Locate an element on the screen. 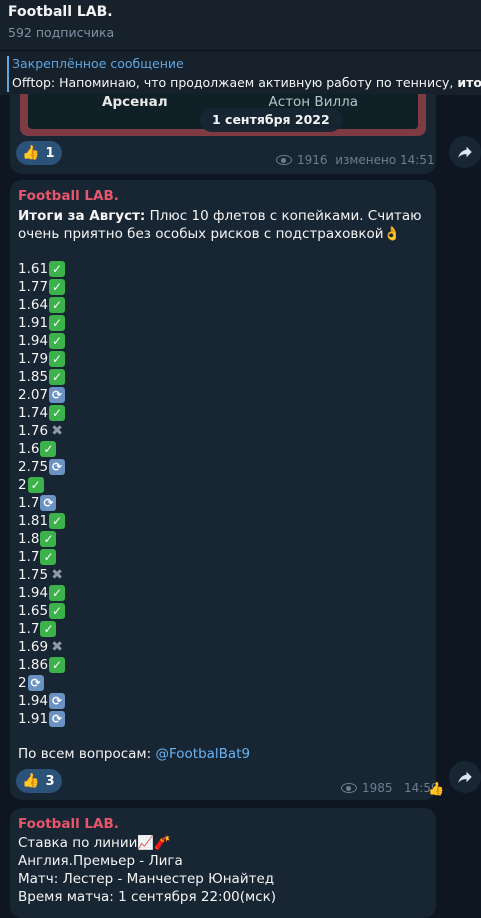 The height and width of the screenshot is (918, 481). odds-value: 1.81 is located at coordinates (33, 521).